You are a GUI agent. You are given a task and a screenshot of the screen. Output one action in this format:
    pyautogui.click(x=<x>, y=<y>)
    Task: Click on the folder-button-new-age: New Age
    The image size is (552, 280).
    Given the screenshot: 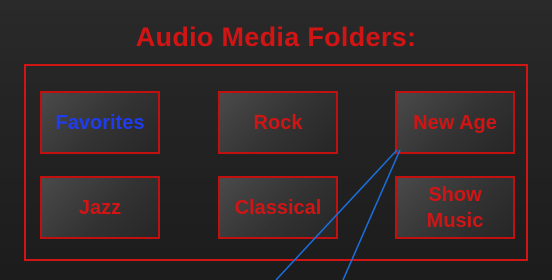 What is the action you would take?
    pyautogui.click(x=455, y=122)
    